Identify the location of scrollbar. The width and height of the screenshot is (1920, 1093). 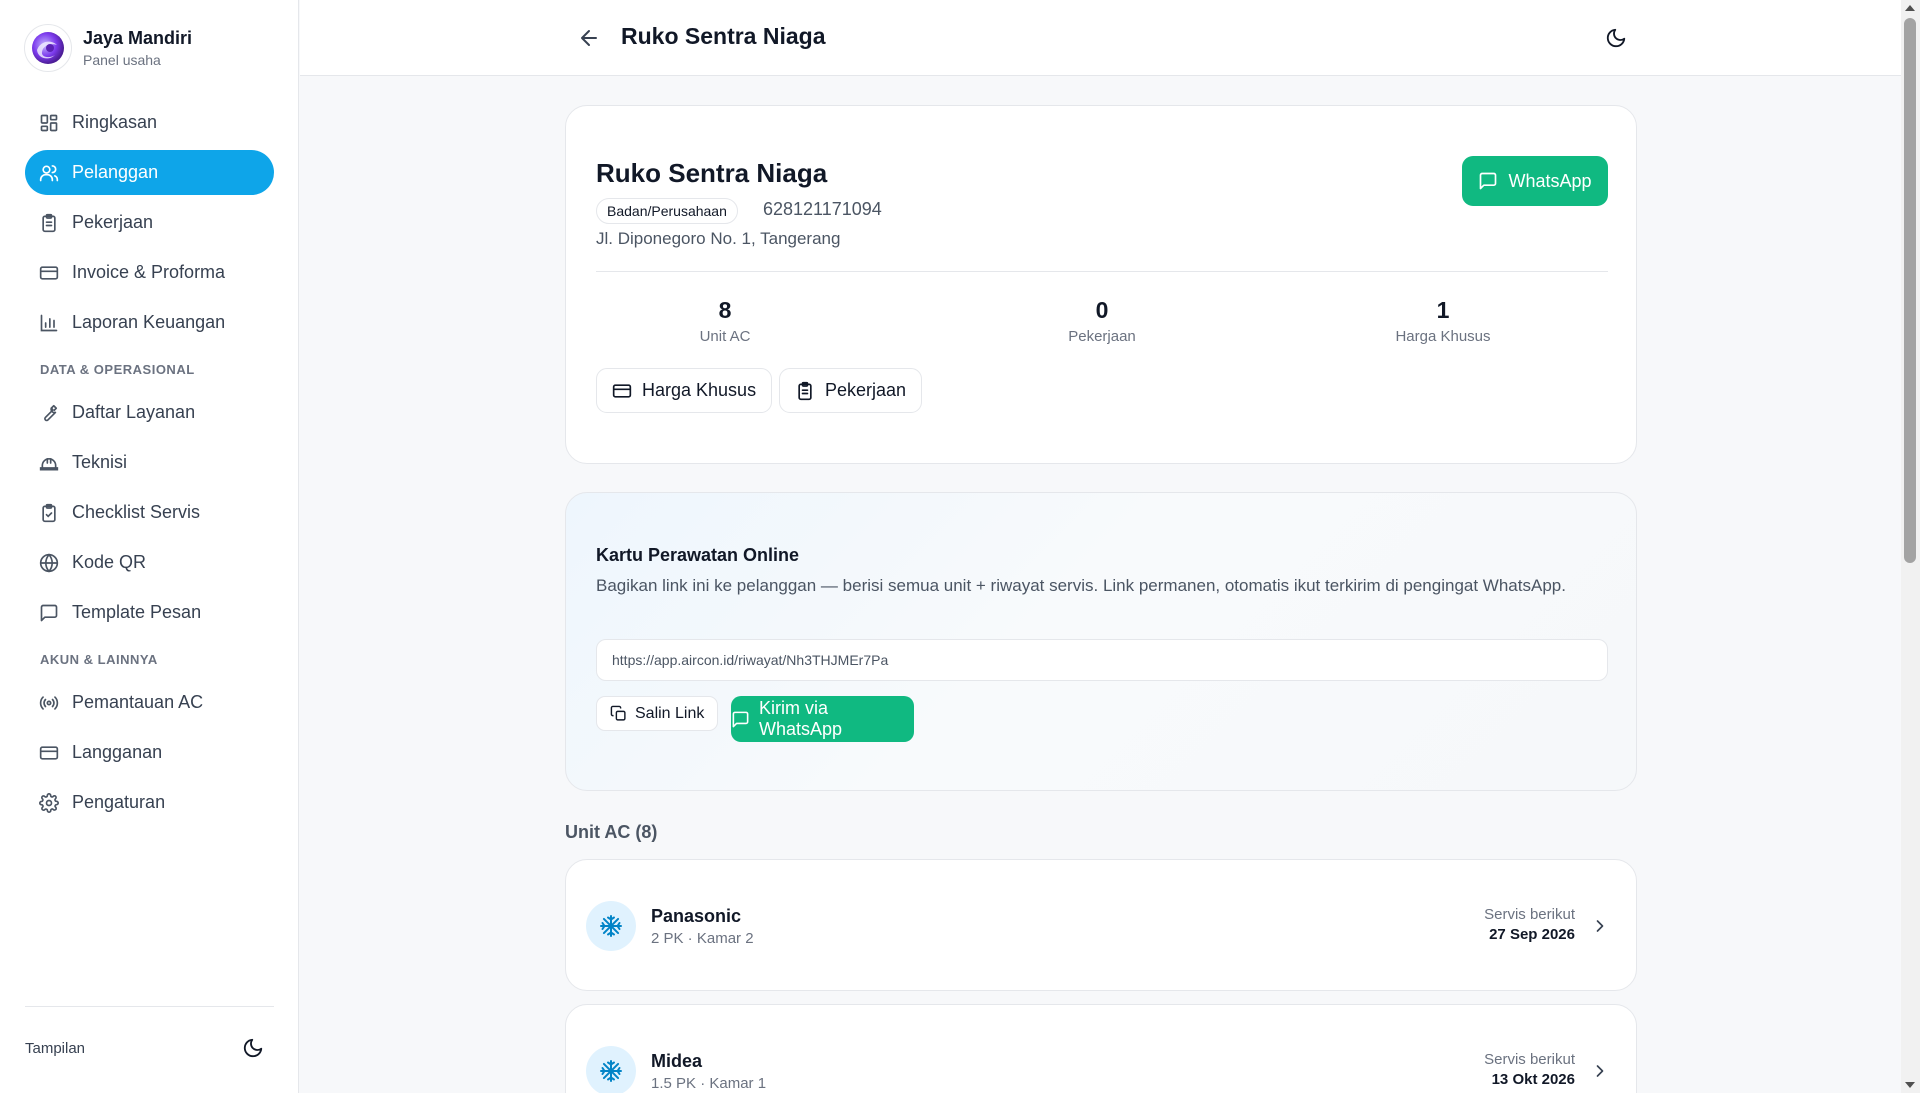
(1910, 546).